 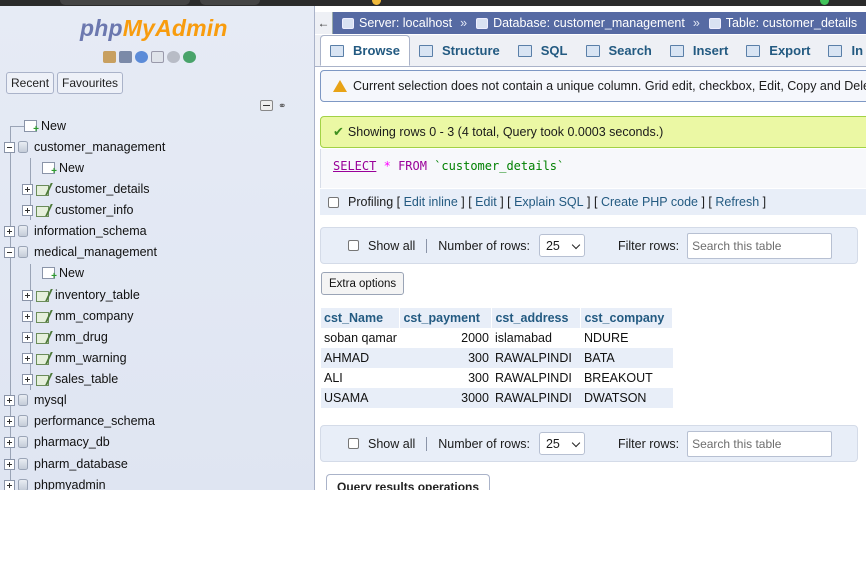 I want to click on recent-button: Recent, so click(x=30, y=83).